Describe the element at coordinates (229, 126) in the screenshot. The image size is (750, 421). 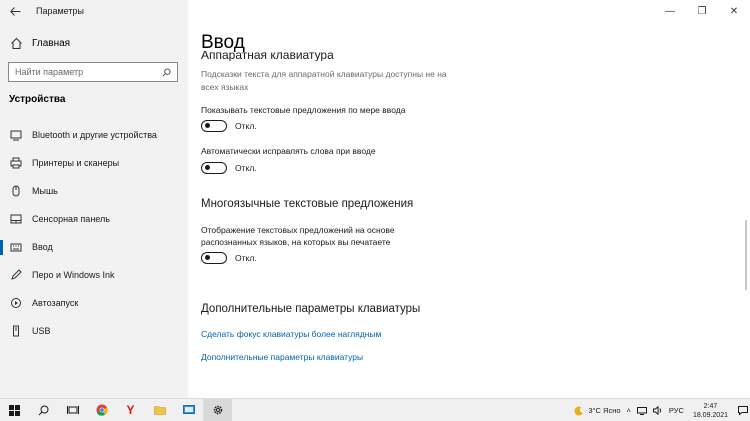
I see `text-suggestions-toggle-row: Откл.` at that location.